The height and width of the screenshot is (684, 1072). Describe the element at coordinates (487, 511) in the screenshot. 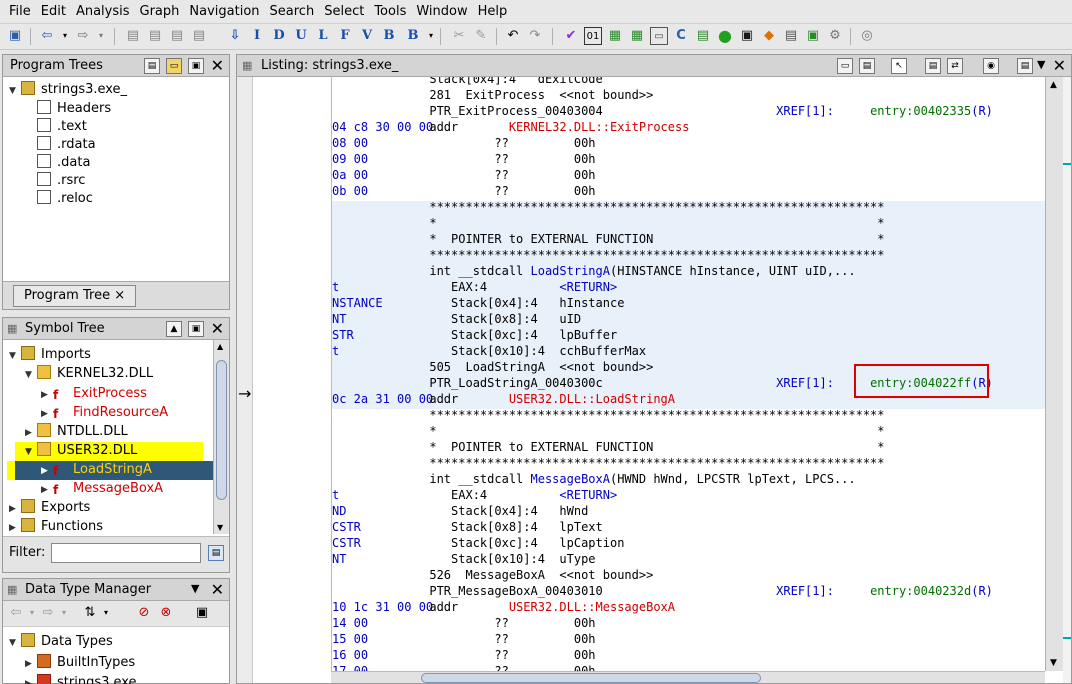

I see `listing-line: Stack[0x4]:4 hWnd` at that location.